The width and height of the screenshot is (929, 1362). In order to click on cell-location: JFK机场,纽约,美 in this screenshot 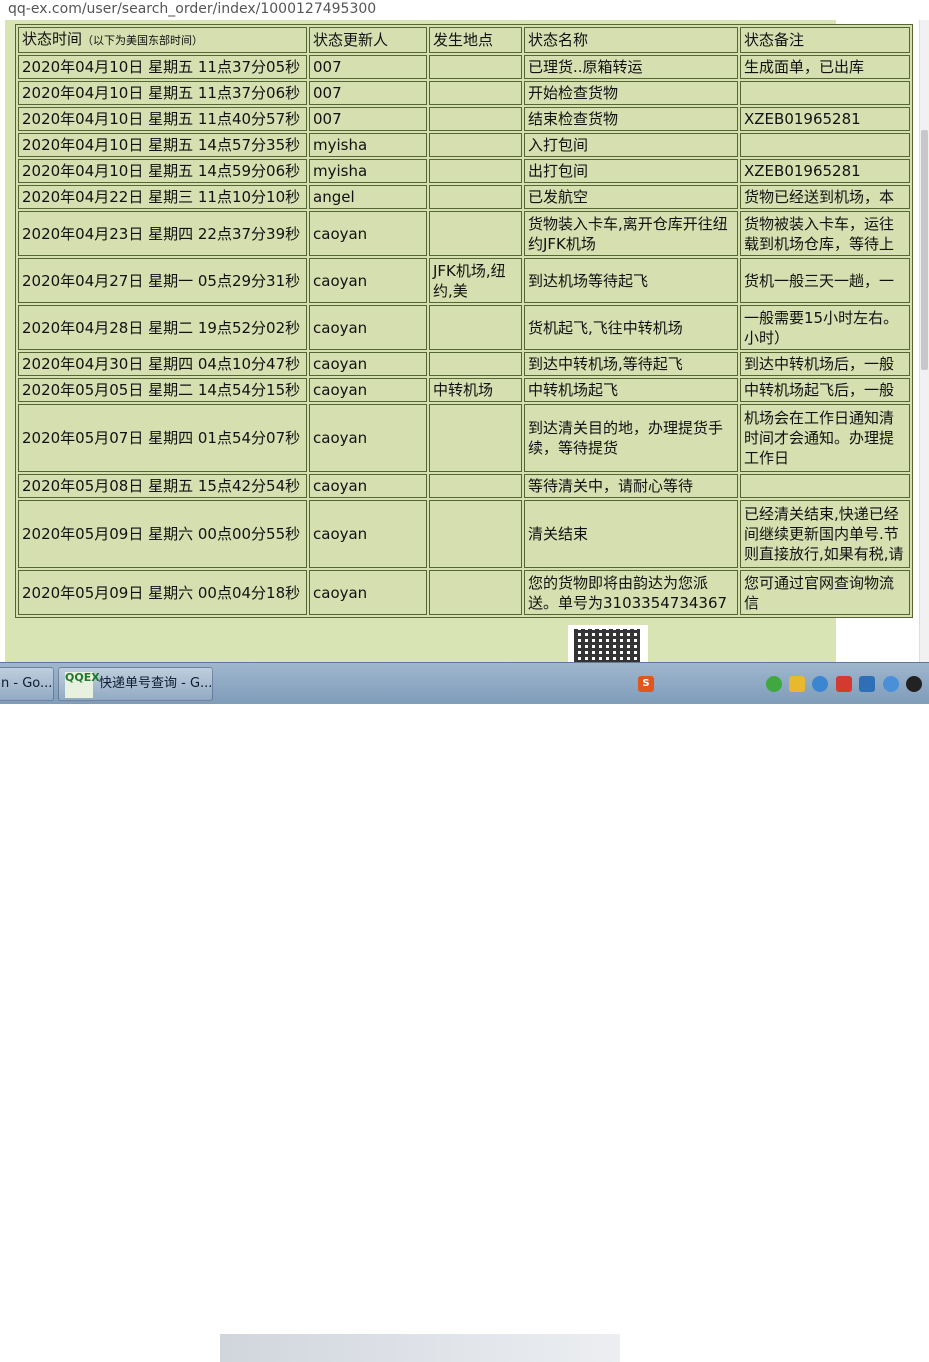, I will do `click(475, 280)`.